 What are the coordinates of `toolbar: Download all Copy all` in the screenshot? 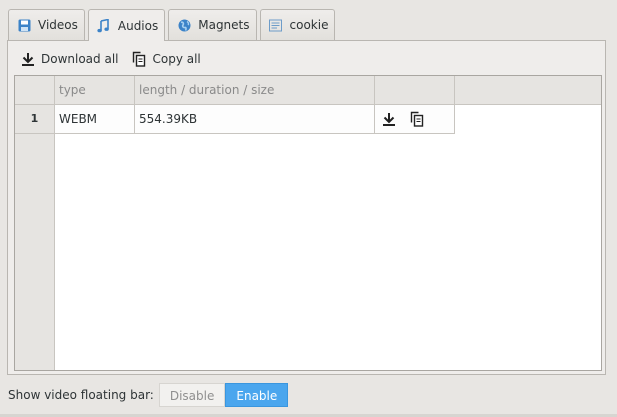 It's located at (118, 59).